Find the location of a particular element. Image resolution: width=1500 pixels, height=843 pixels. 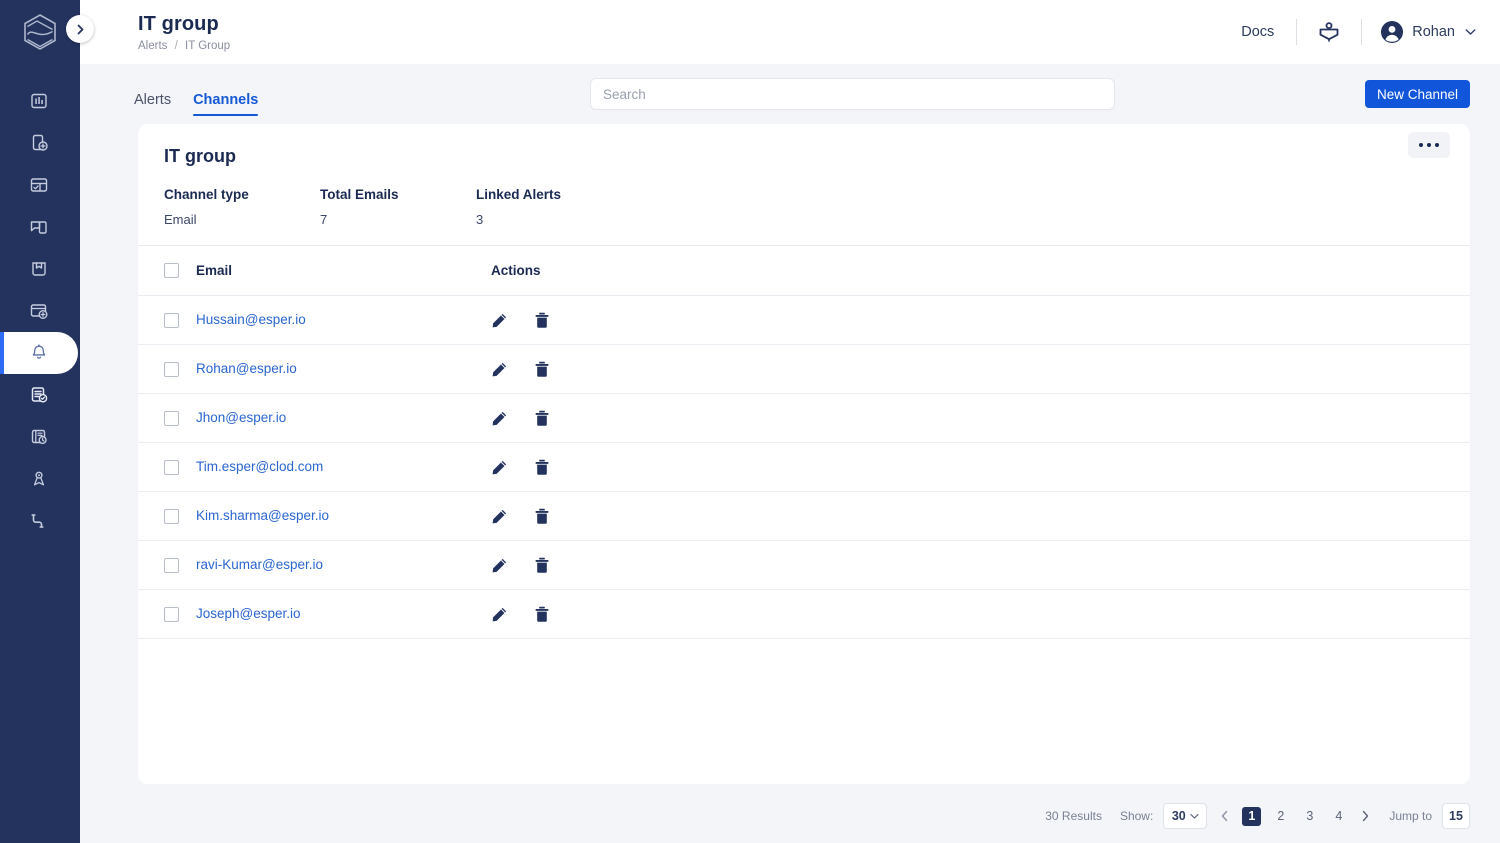

results-count: 30 Results is located at coordinates (1073, 816).